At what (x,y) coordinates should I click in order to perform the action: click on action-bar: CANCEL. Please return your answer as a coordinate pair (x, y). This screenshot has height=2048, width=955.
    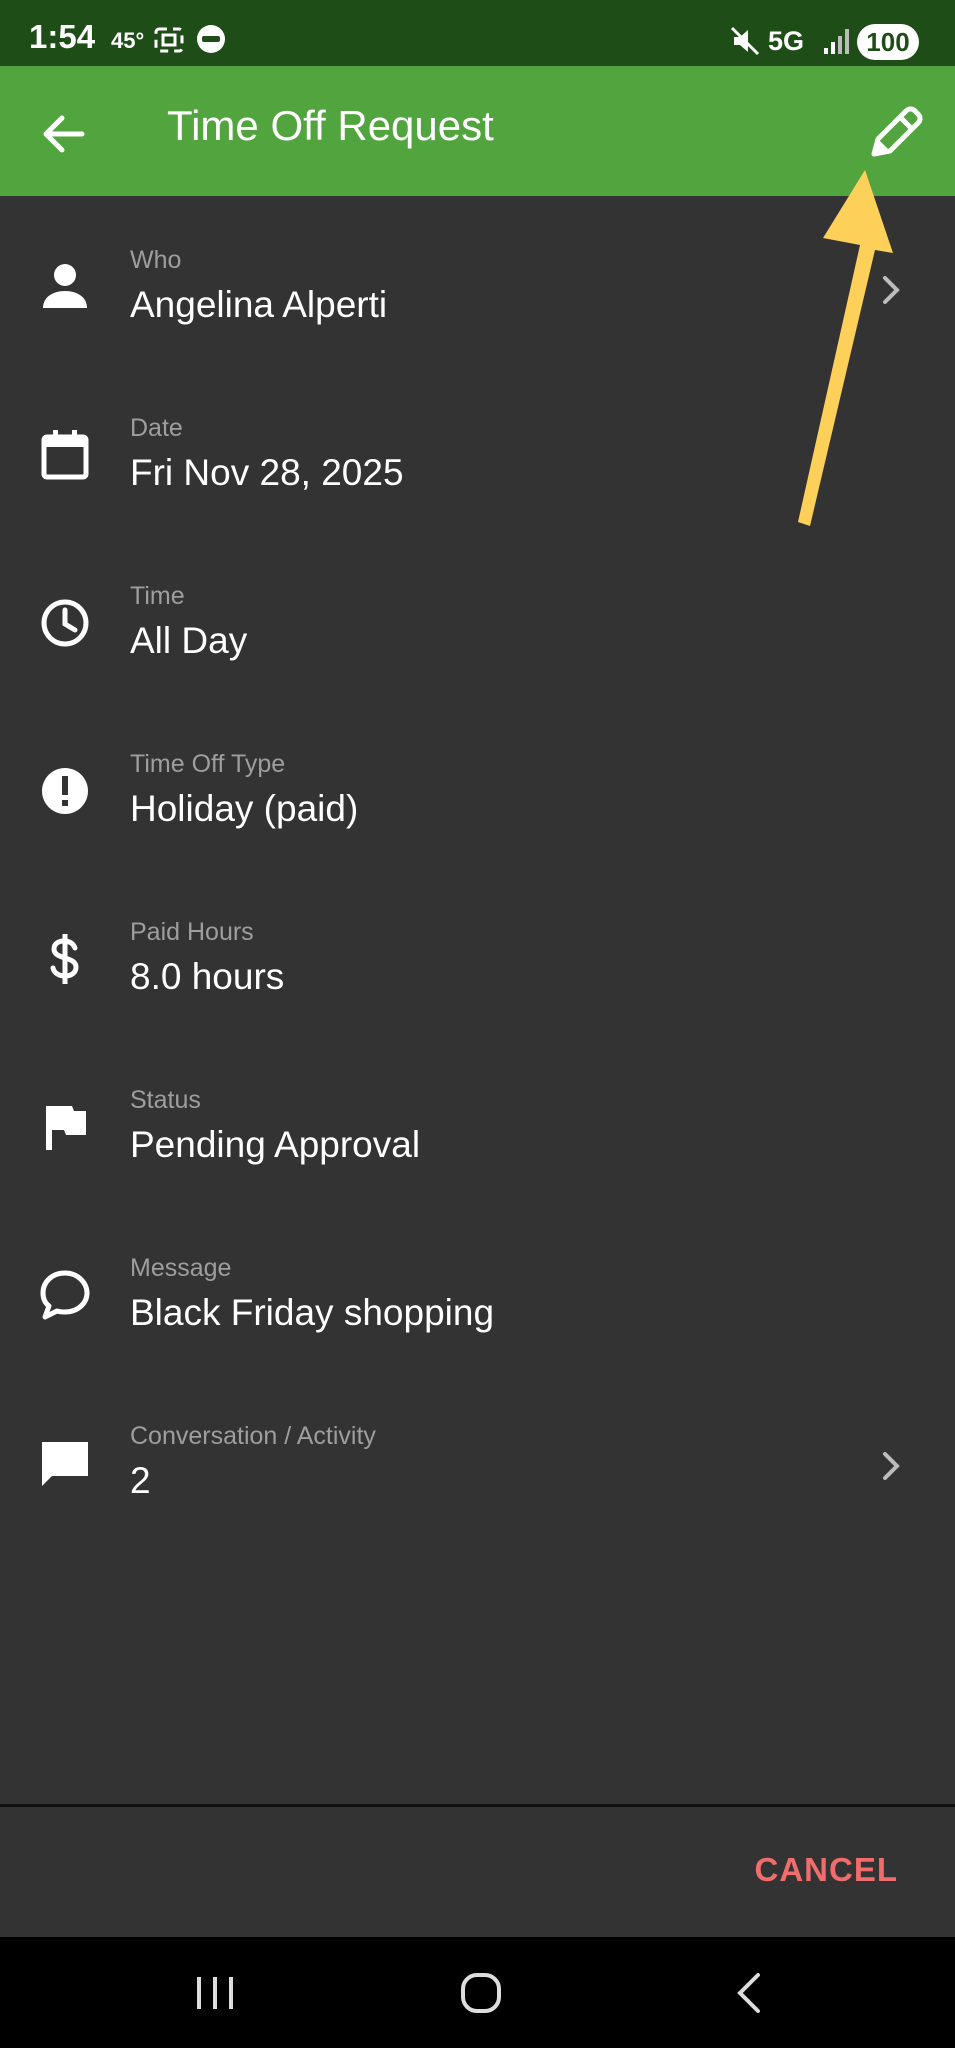
    Looking at the image, I should click on (477, 1871).